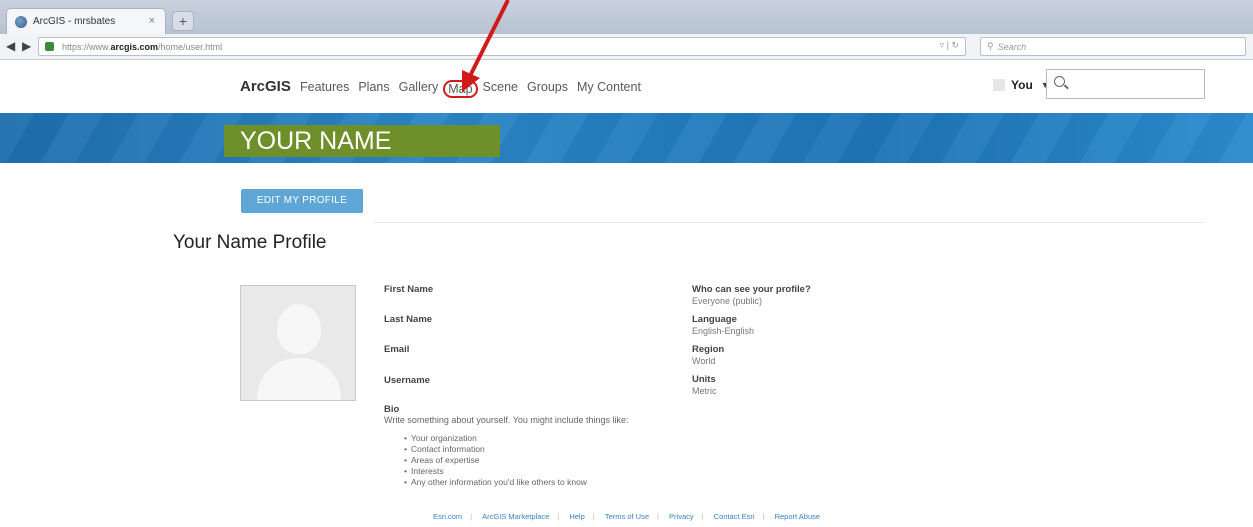 The width and height of the screenshot is (1253, 527). I want to click on list-item: Areas of expertise, so click(516, 460).